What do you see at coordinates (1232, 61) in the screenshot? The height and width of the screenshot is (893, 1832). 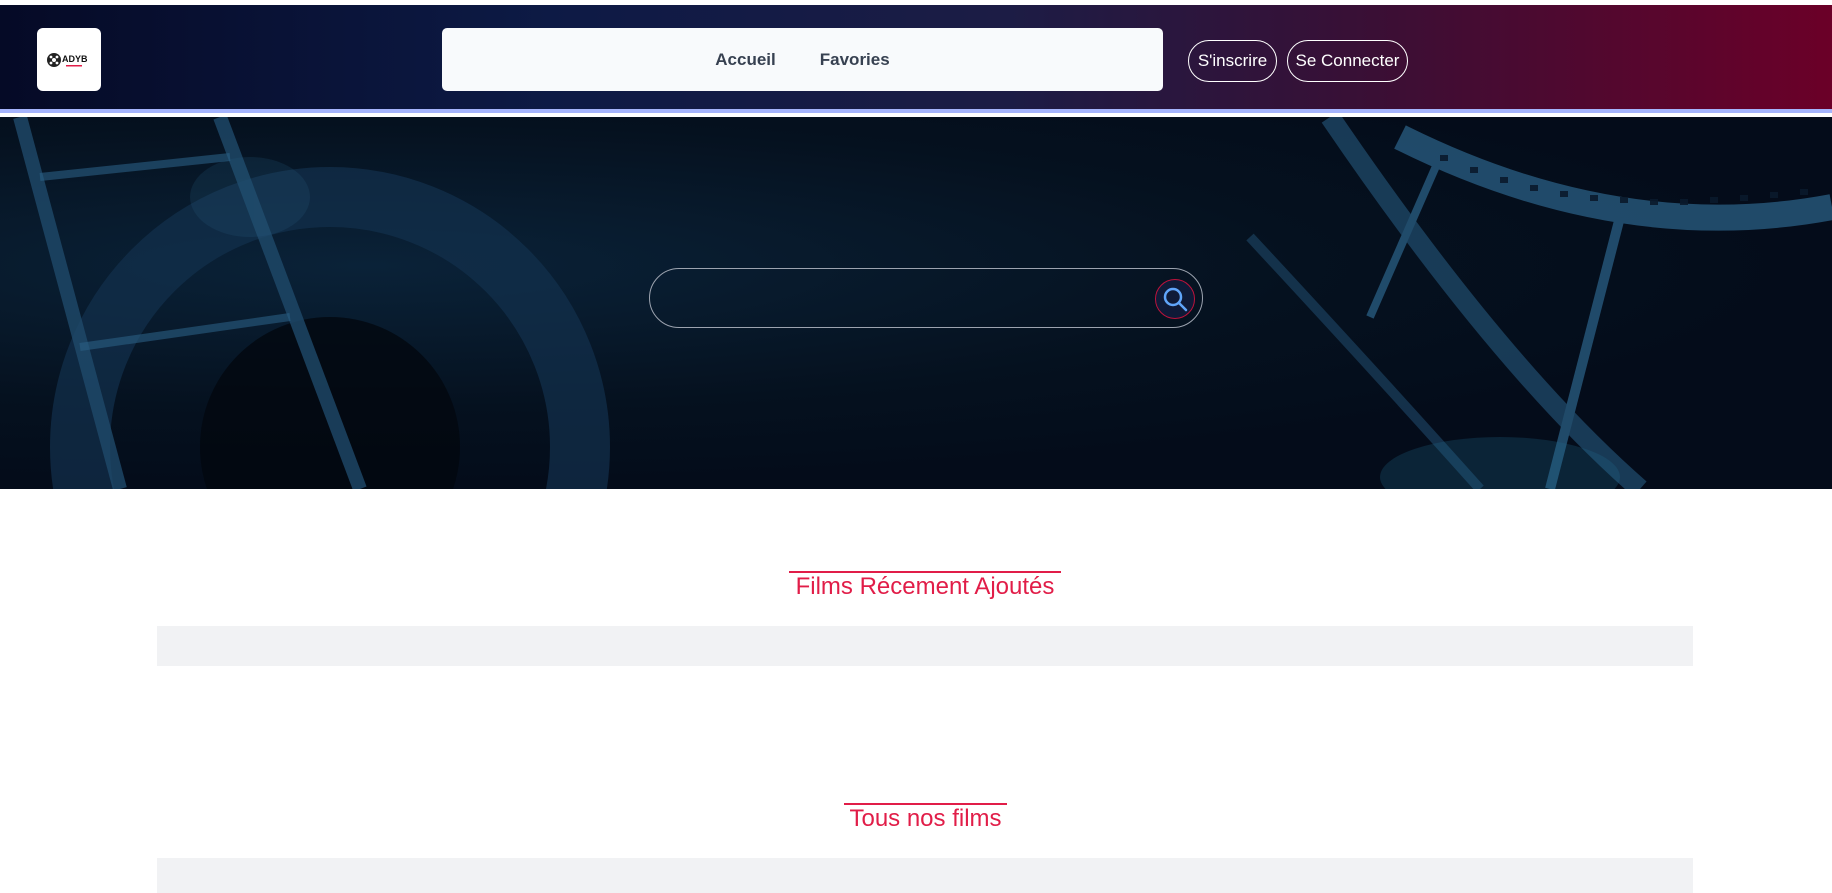 I see `signup-button: S'inscrire` at bounding box center [1232, 61].